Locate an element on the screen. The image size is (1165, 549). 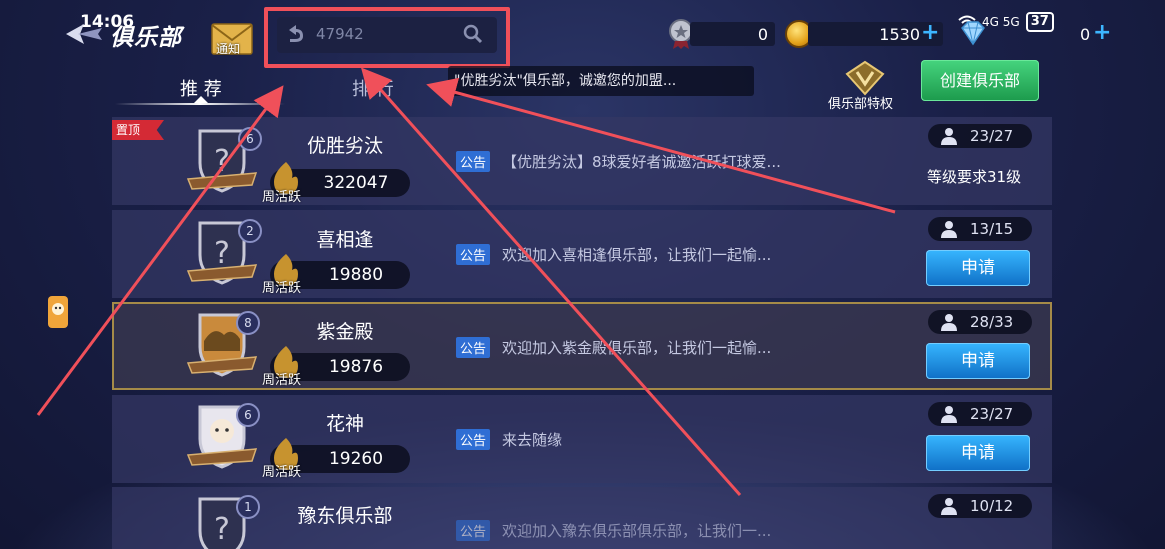
back-arrow-icon is located at coordinates (84, 34).